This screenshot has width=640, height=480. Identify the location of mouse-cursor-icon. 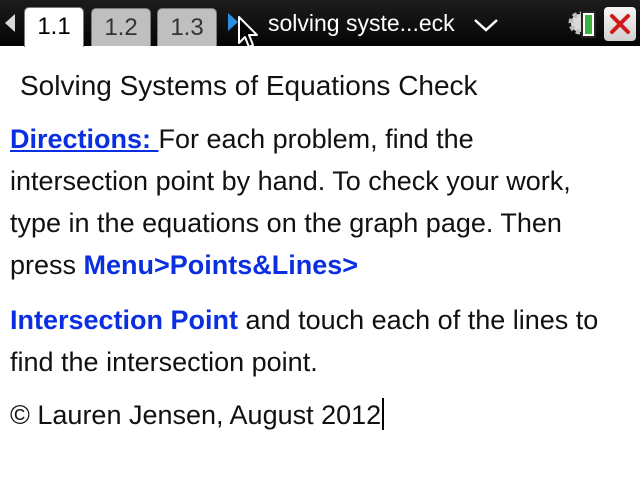
(248, 32).